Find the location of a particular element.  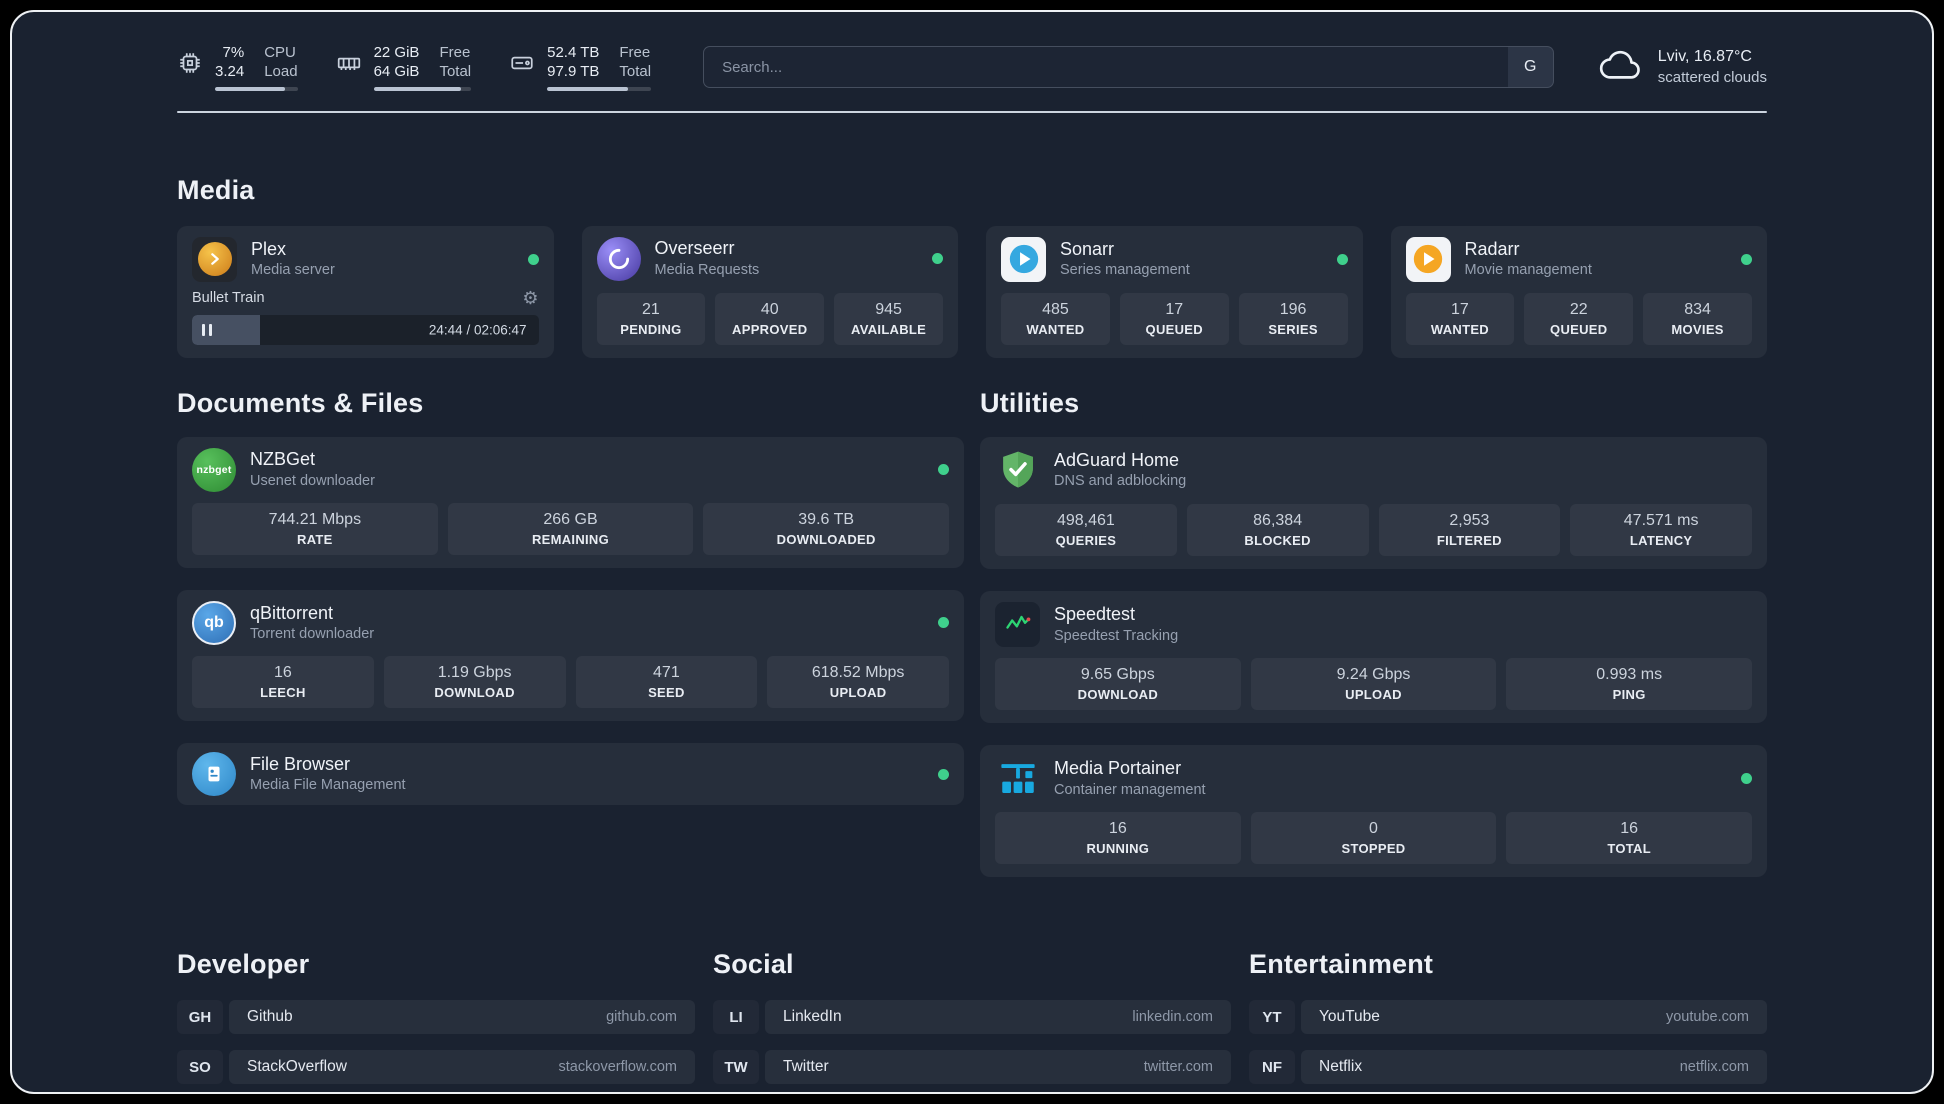

stat-value: 834 is located at coordinates (1697, 309).